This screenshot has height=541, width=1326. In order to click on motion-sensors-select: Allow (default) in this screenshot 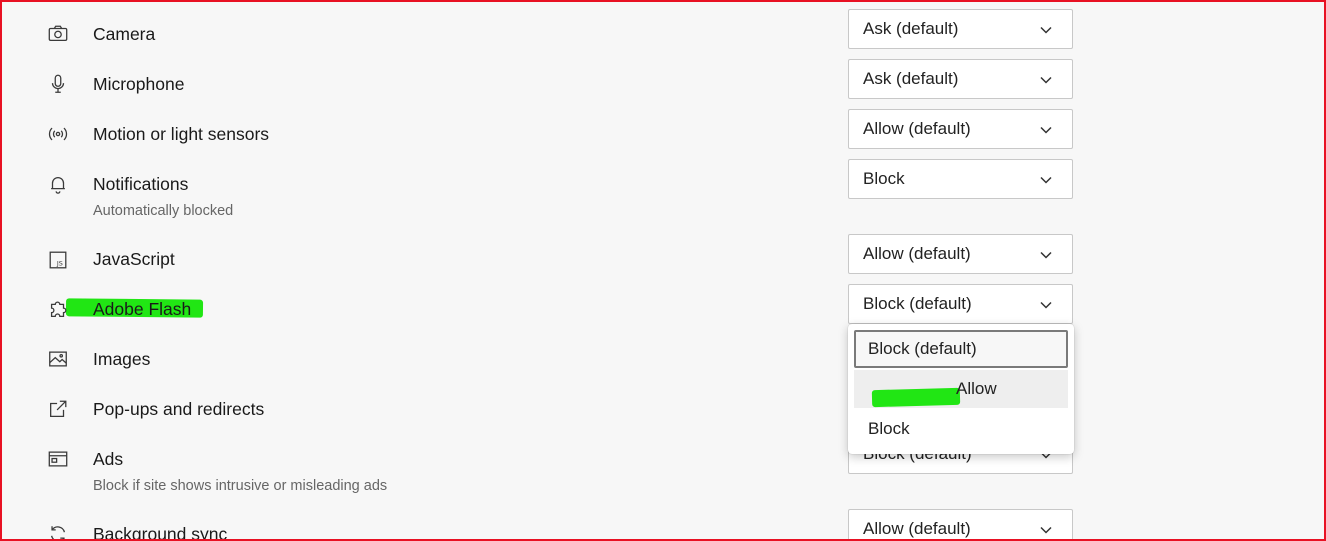, I will do `click(960, 129)`.